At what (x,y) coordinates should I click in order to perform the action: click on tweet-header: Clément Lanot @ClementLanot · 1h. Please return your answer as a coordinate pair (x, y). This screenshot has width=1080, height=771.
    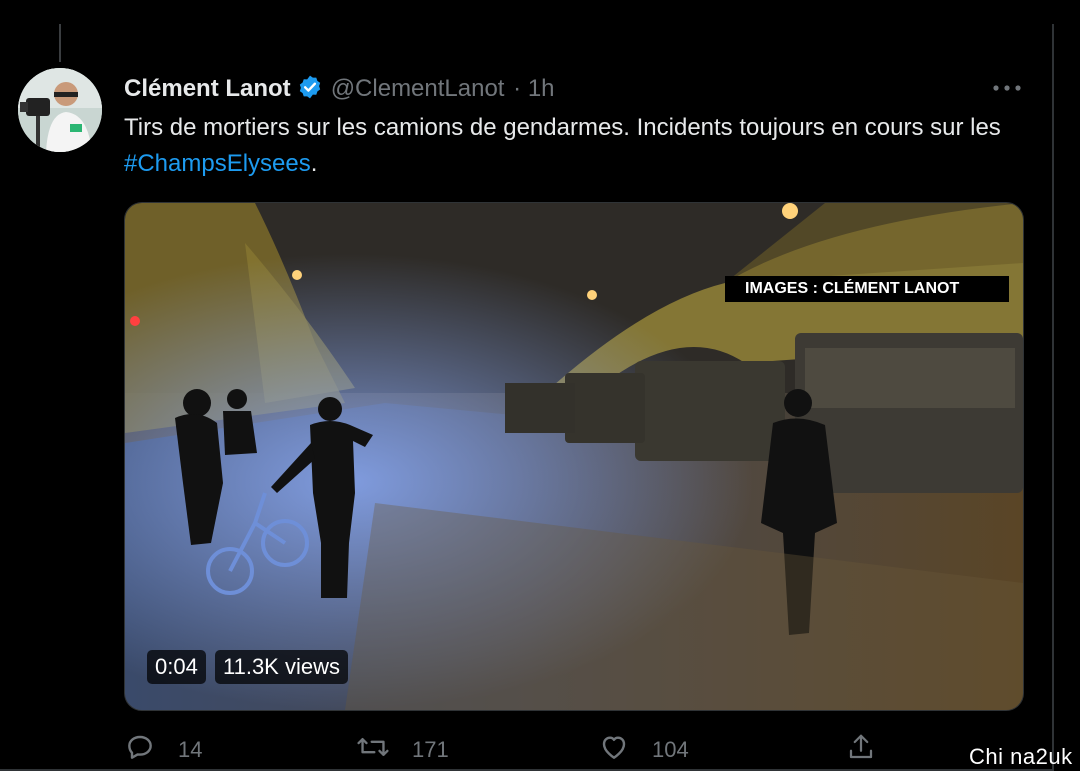
    Looking at the image, I should click on (339, 90).